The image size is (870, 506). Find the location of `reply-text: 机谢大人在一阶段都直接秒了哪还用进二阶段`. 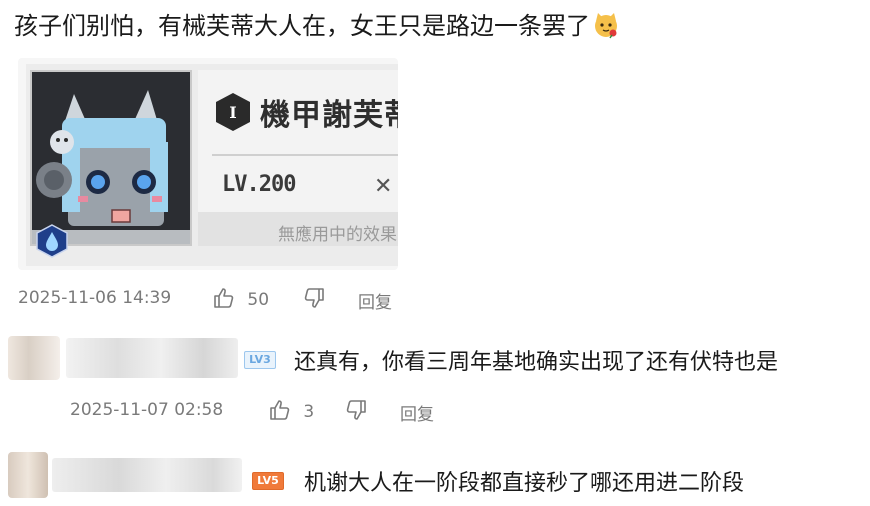

reply-text: 机谢大人在一阶段都直接秒了哪还用进二阶段 is located at coordinates (524, 483).